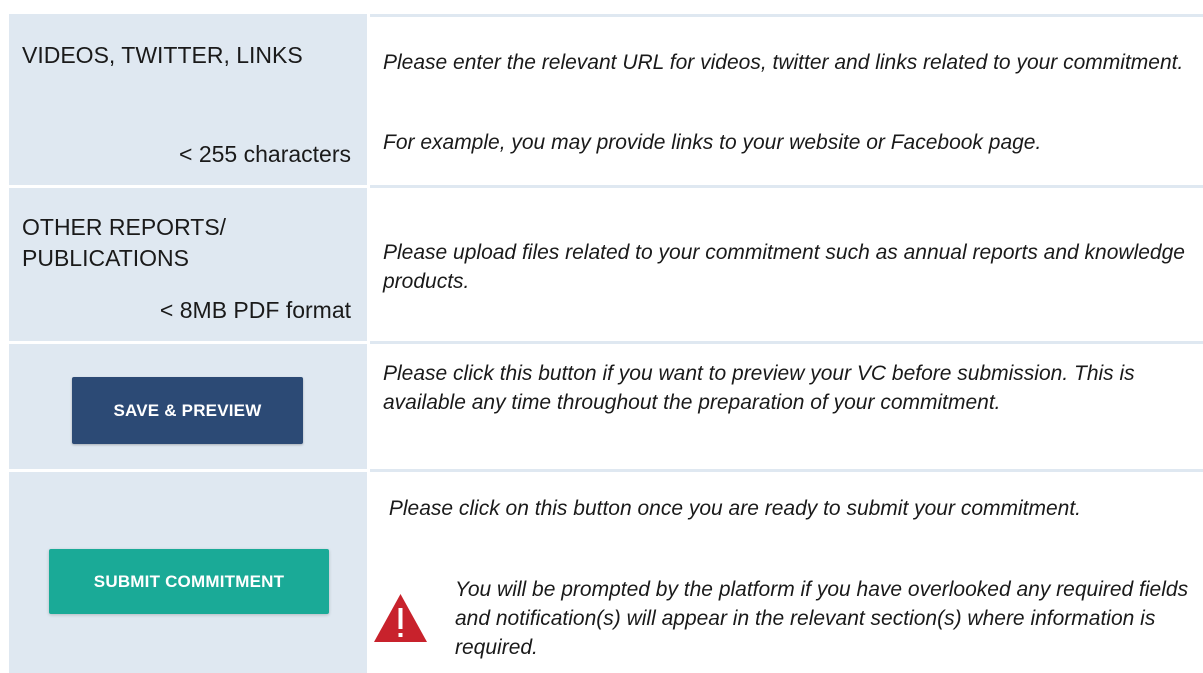 Image resolution: width=1203 pixels, height=673 pixels. Describe the element at coordinates (265, 154) in the screenshot. I see `videos-links-limit: < 255 characters` at that location.